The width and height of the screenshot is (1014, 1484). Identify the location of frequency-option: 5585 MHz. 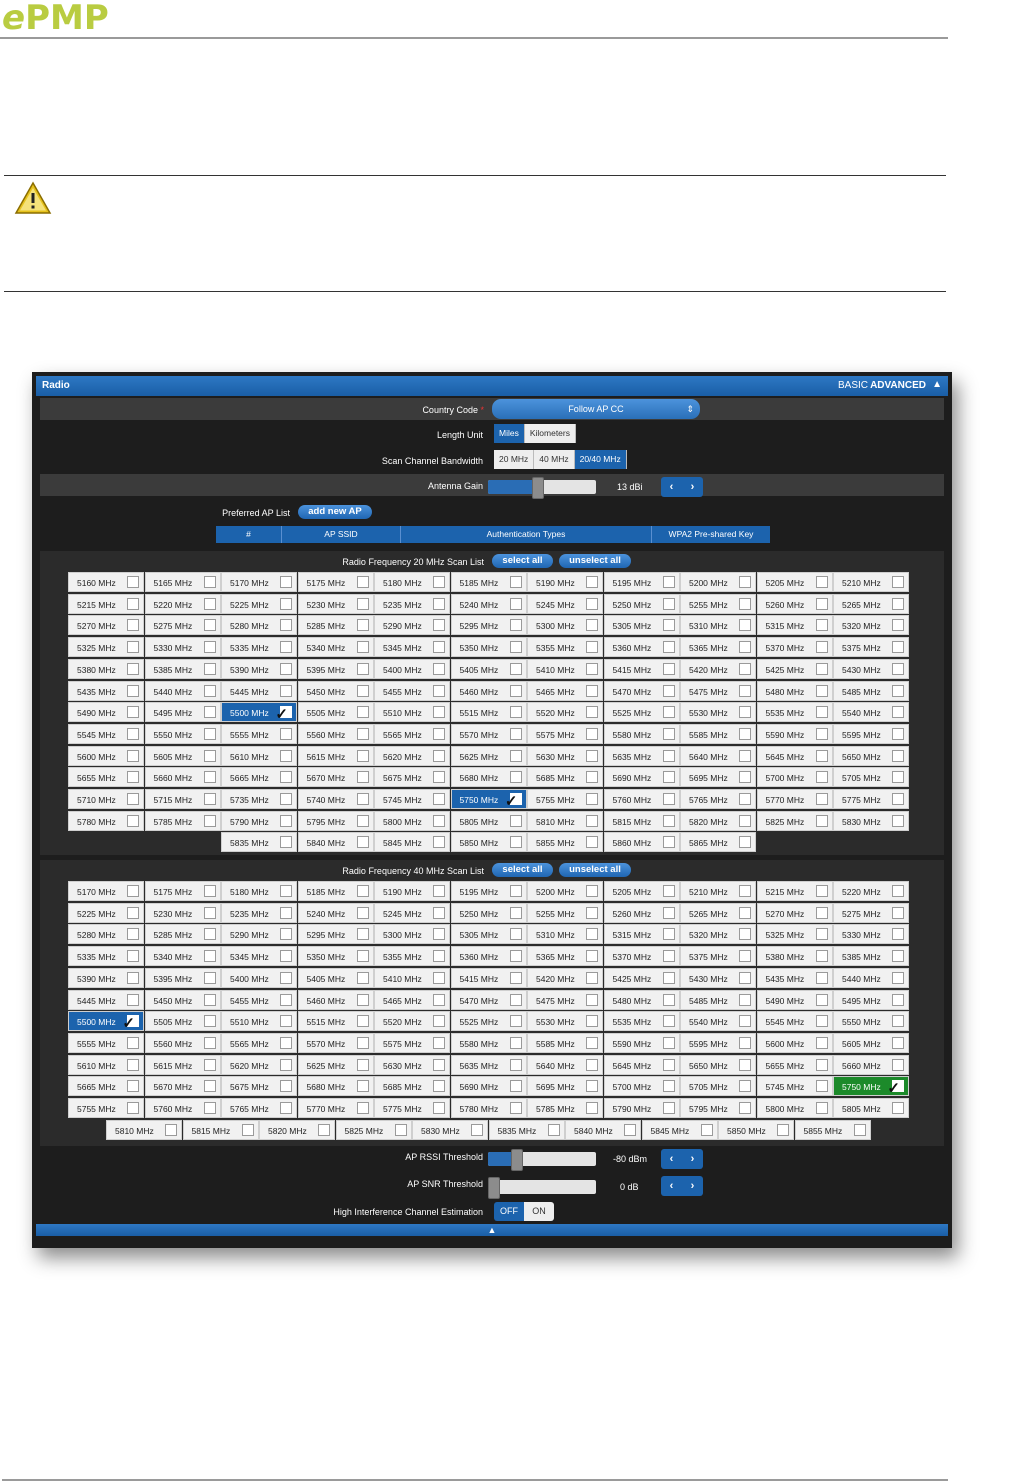
(565, 1042).